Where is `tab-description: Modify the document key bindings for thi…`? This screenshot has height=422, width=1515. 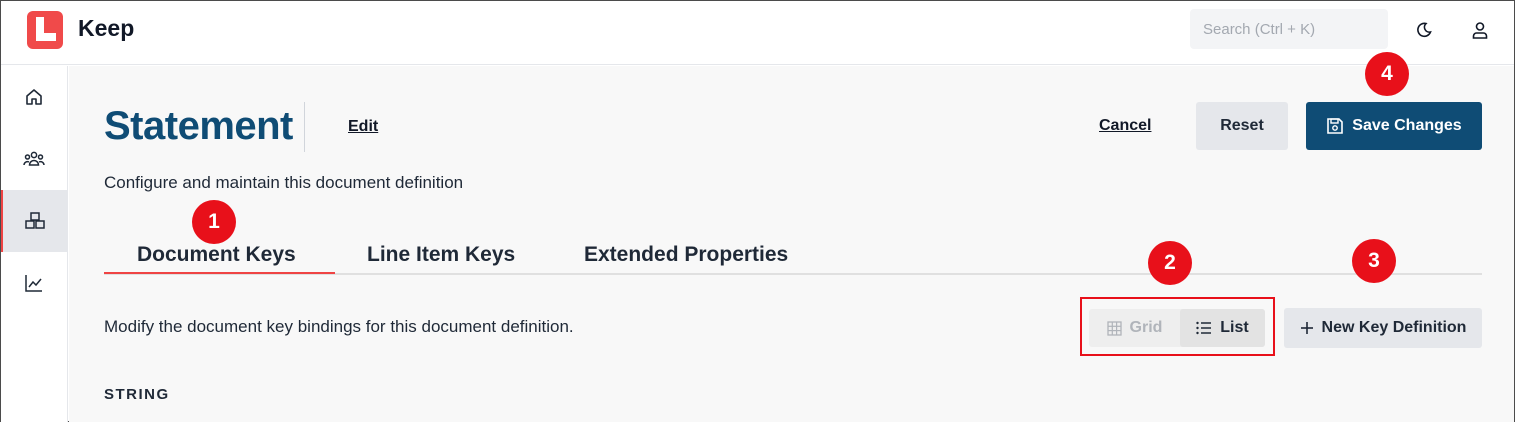
tab-description: Modify the document key bindings for thi… is located at coordinates (339, 326).